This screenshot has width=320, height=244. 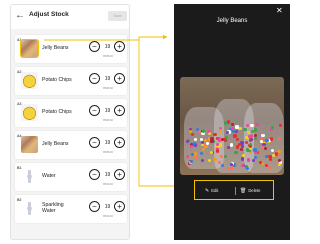 I want to click on delete-button: 🗑 Delete, so click(x=250, y=191).